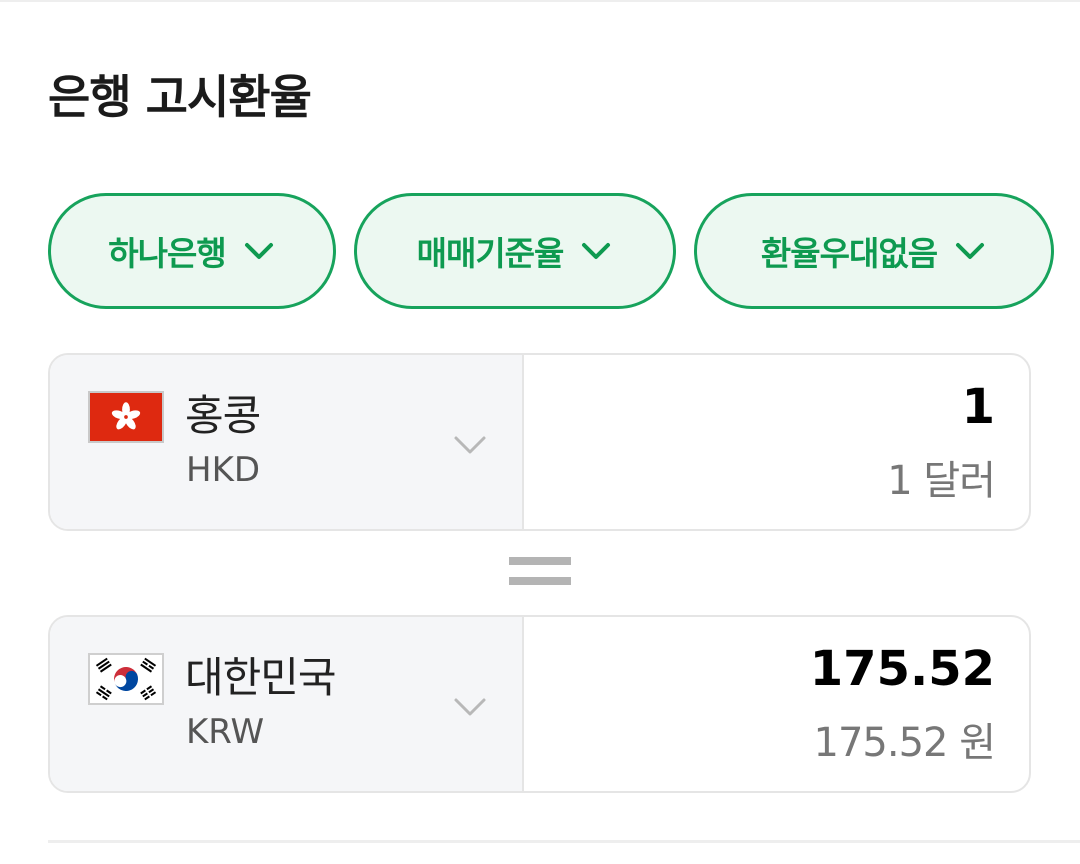  I want to click on from-currency-code: HKD, so click(223, 470).